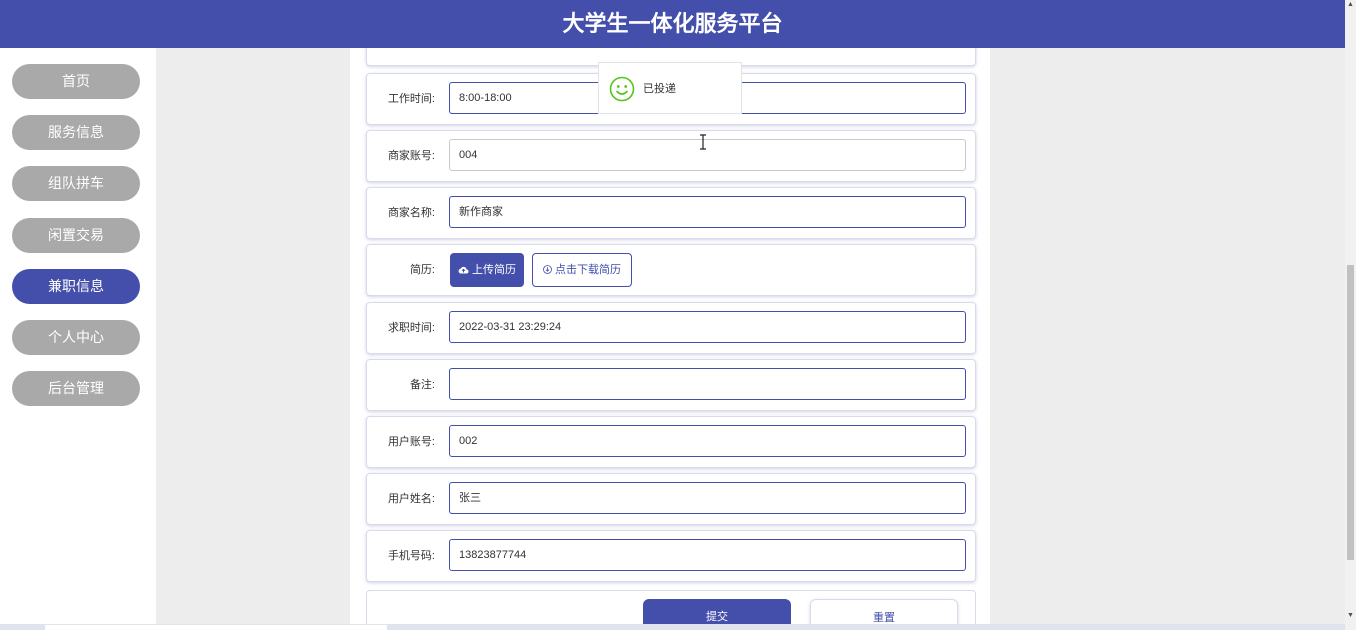 Image resolution: width=1356 pixels, height=630 pixels. Describe the element at coordinates (547, 269) in the screenshot. I see `download-icon` at that location.